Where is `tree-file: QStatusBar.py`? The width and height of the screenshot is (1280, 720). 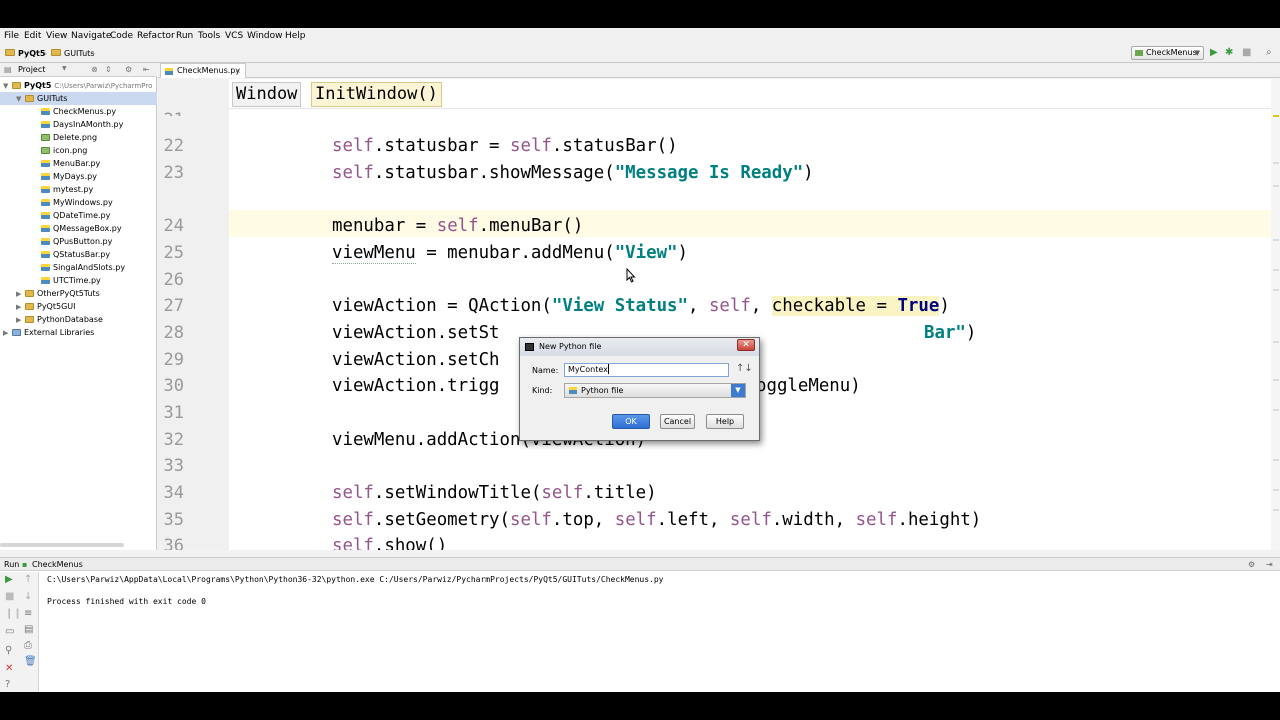
tree-file: QStatusBar.py is located at coordinates (75, 254).